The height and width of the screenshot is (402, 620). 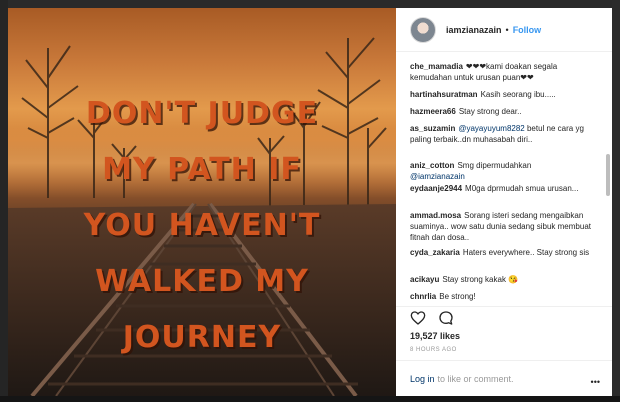 What do you see at coordinates (4, 201) in the screenshot?
I see `backdrop-left` at bounding box center [4, 201].